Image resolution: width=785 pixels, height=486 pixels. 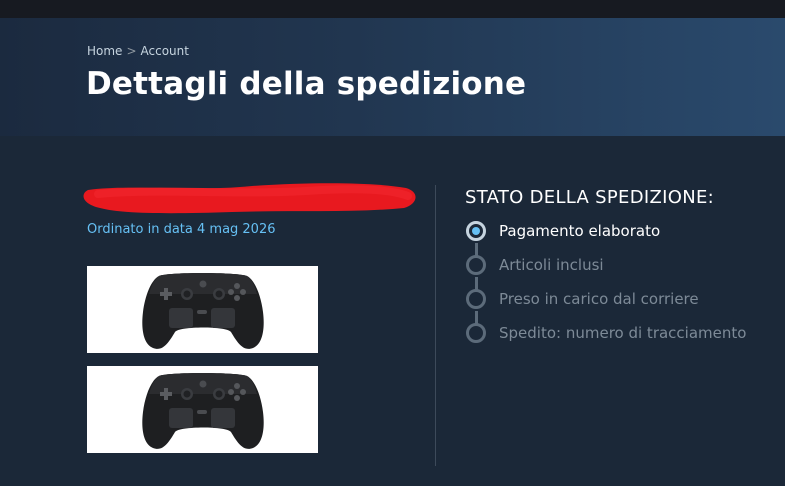 I want to click on breadcrumb-home-link: Home, so click(x=104, y=51).